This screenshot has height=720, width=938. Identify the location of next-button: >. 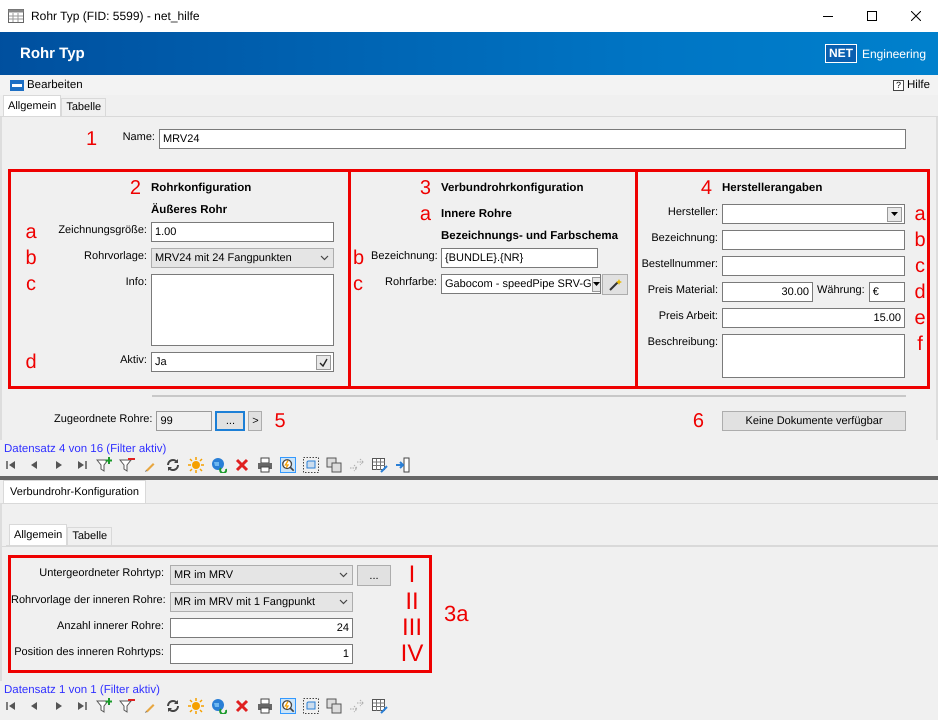
(255, 421).